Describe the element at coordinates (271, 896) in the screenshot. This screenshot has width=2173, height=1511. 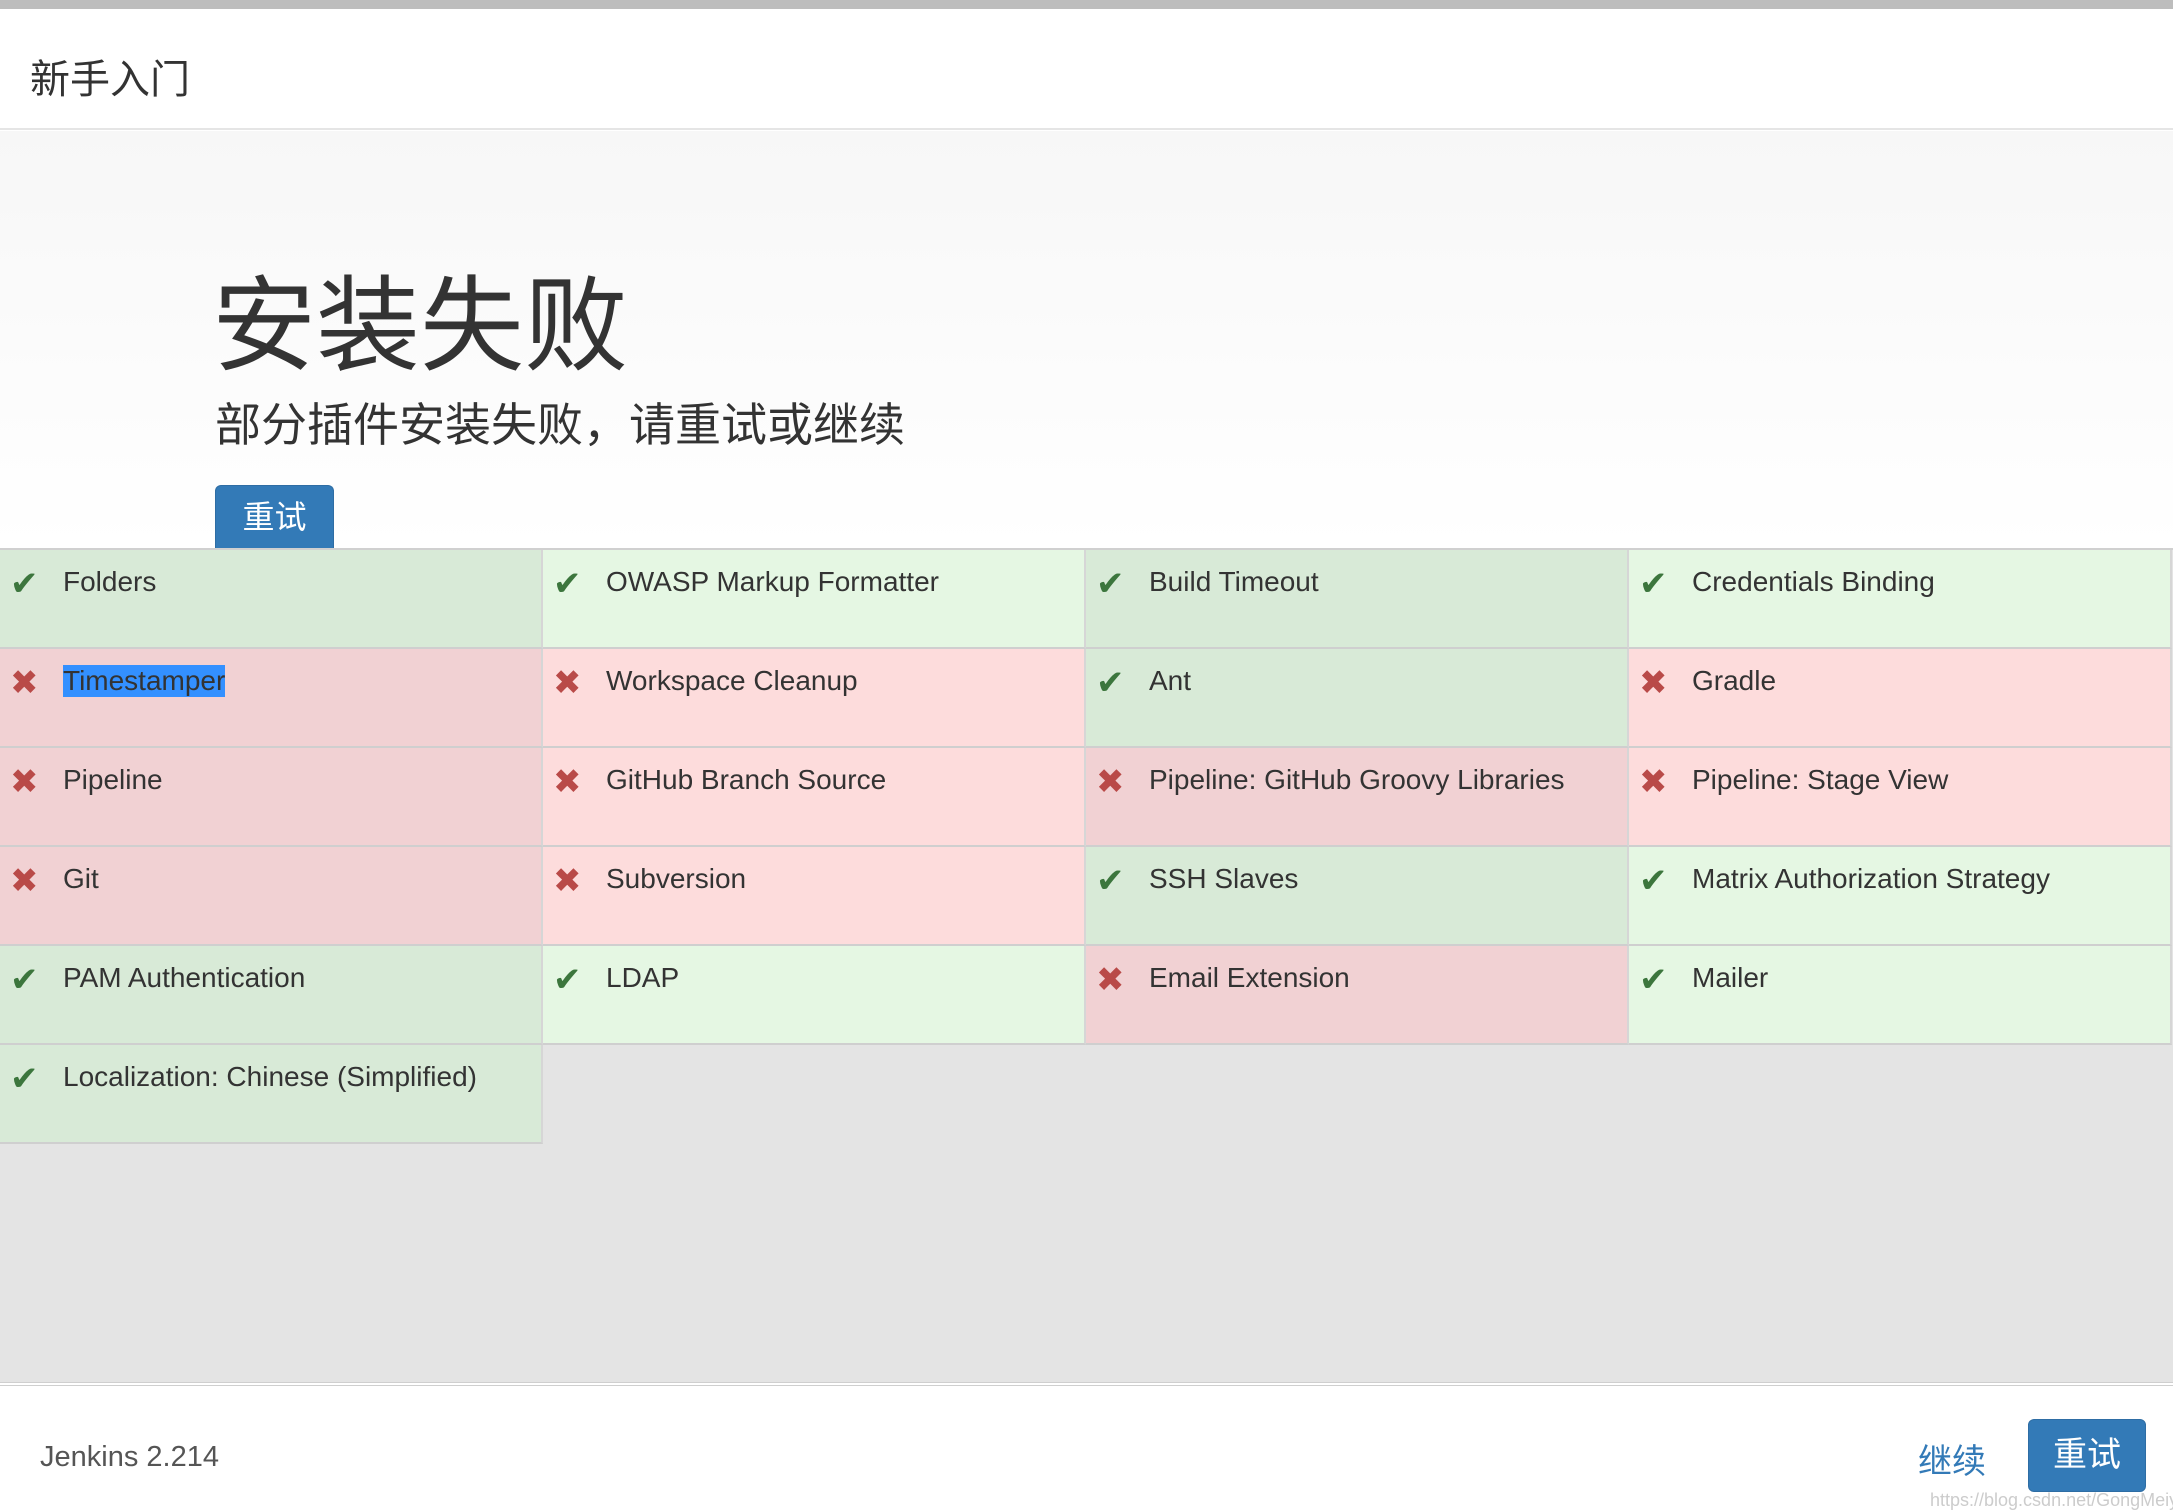
I see `plugin-item: ✖ Git` at that location.